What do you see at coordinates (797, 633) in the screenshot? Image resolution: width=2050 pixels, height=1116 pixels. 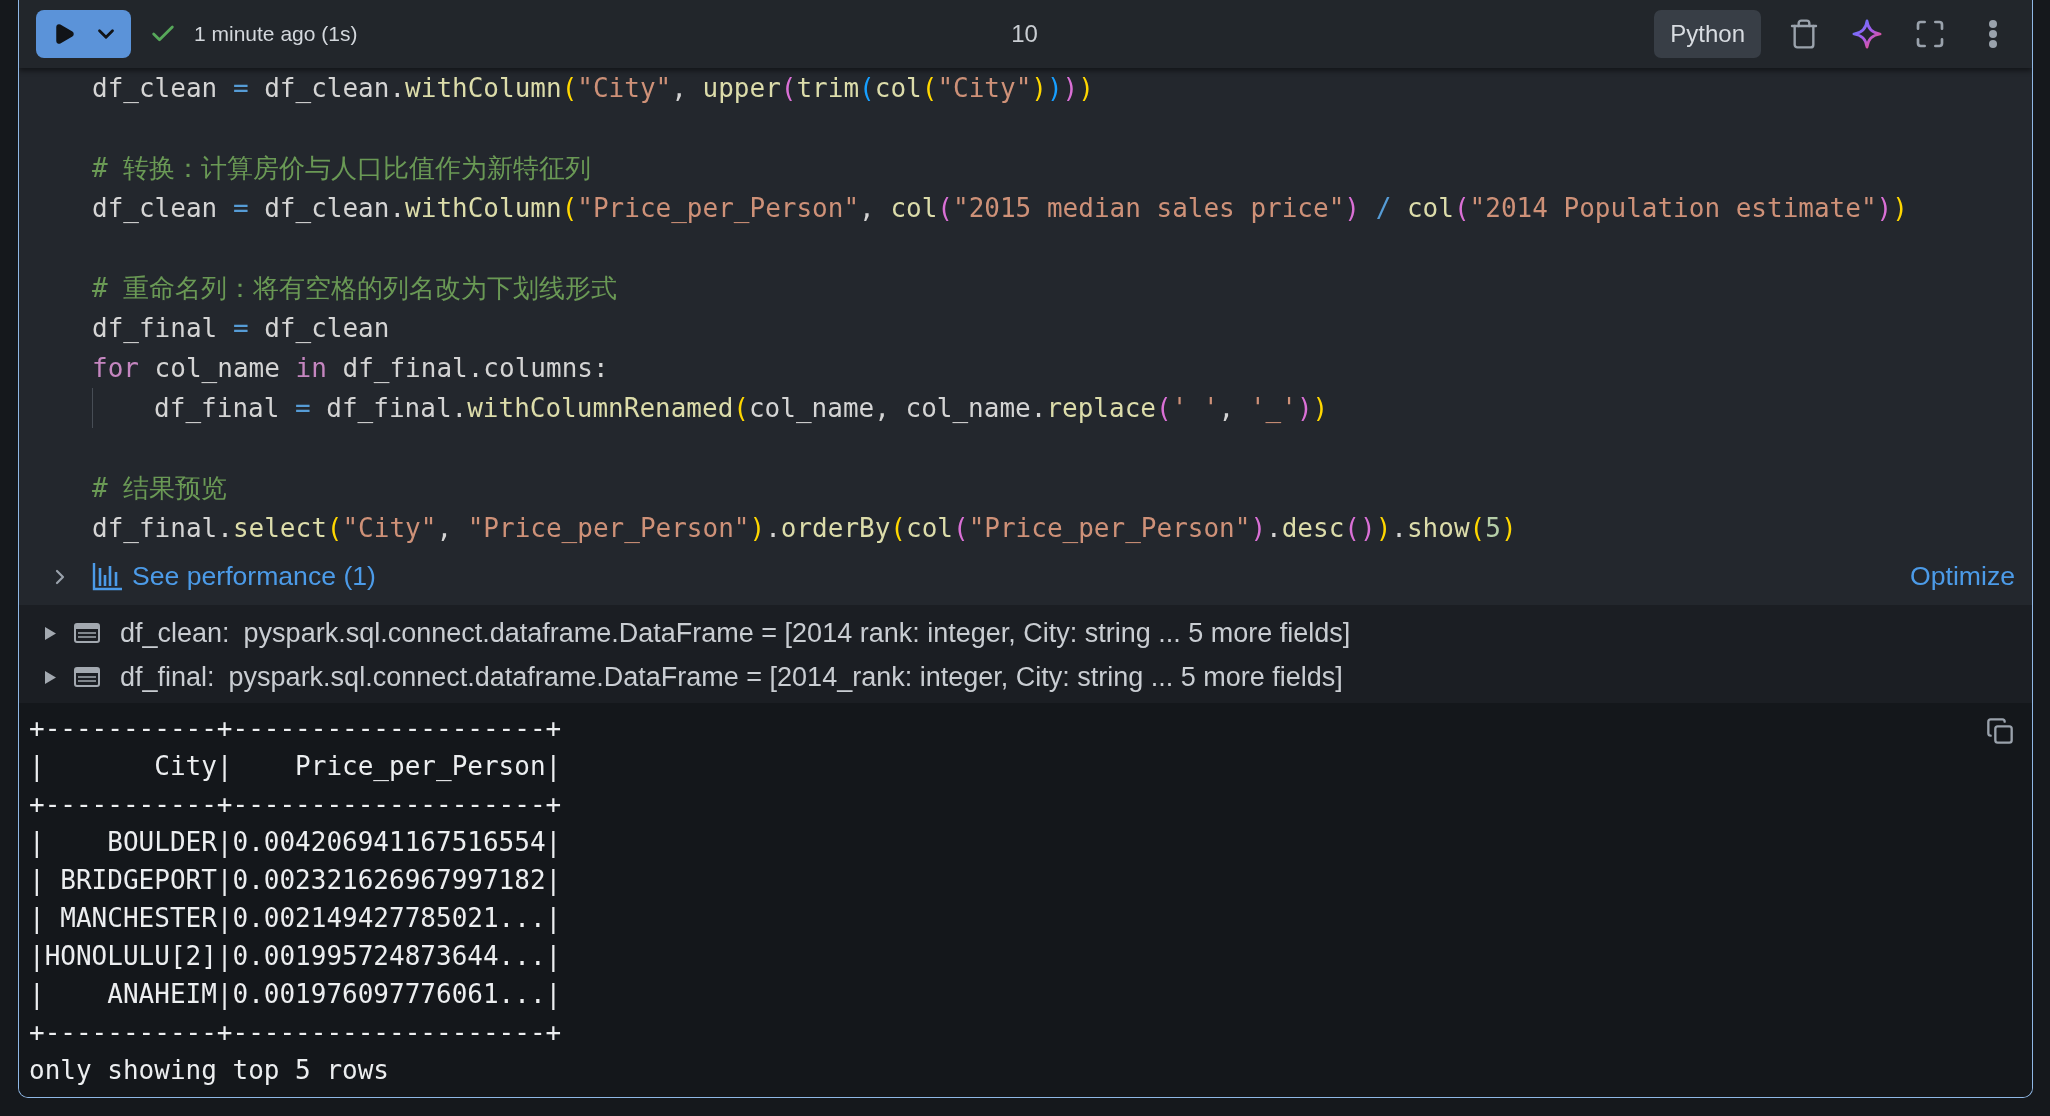 I see `variable-type: pyspark.sql.connect.dataframe.DataFrame = [2014 rank: integer, City: string ... 5 more fields]` at bounding box center [797, 633].